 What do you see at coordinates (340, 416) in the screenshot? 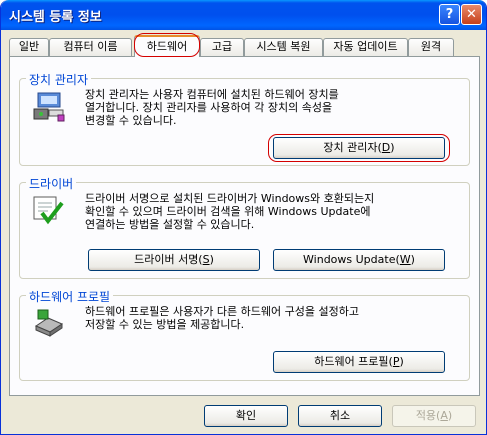
I see `cancel-button: 취소` at bounding box center [340, 416].